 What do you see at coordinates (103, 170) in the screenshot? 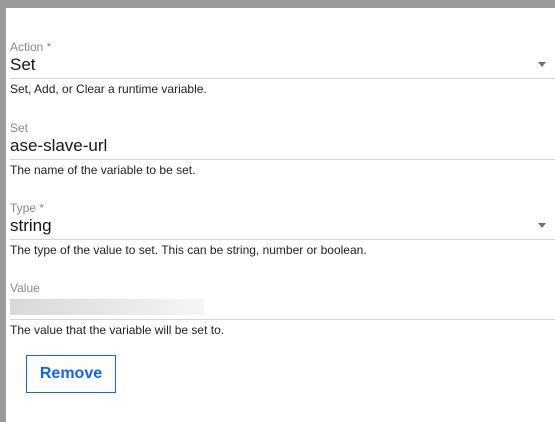
I see `set-helper-text: The name of the variable to be set.` at bounding box center [103, 170].